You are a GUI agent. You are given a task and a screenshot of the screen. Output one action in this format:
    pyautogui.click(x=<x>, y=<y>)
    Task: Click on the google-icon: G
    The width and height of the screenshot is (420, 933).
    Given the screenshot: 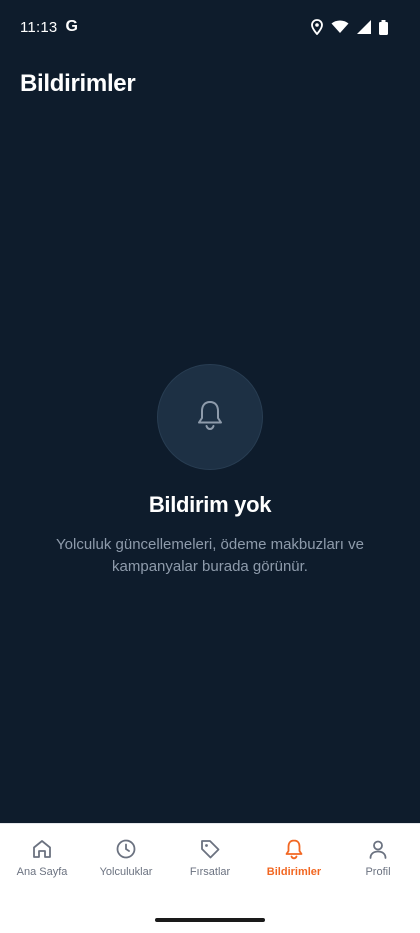 What is the action you would take?
    pyautogui.click(x=71, y=26)
    